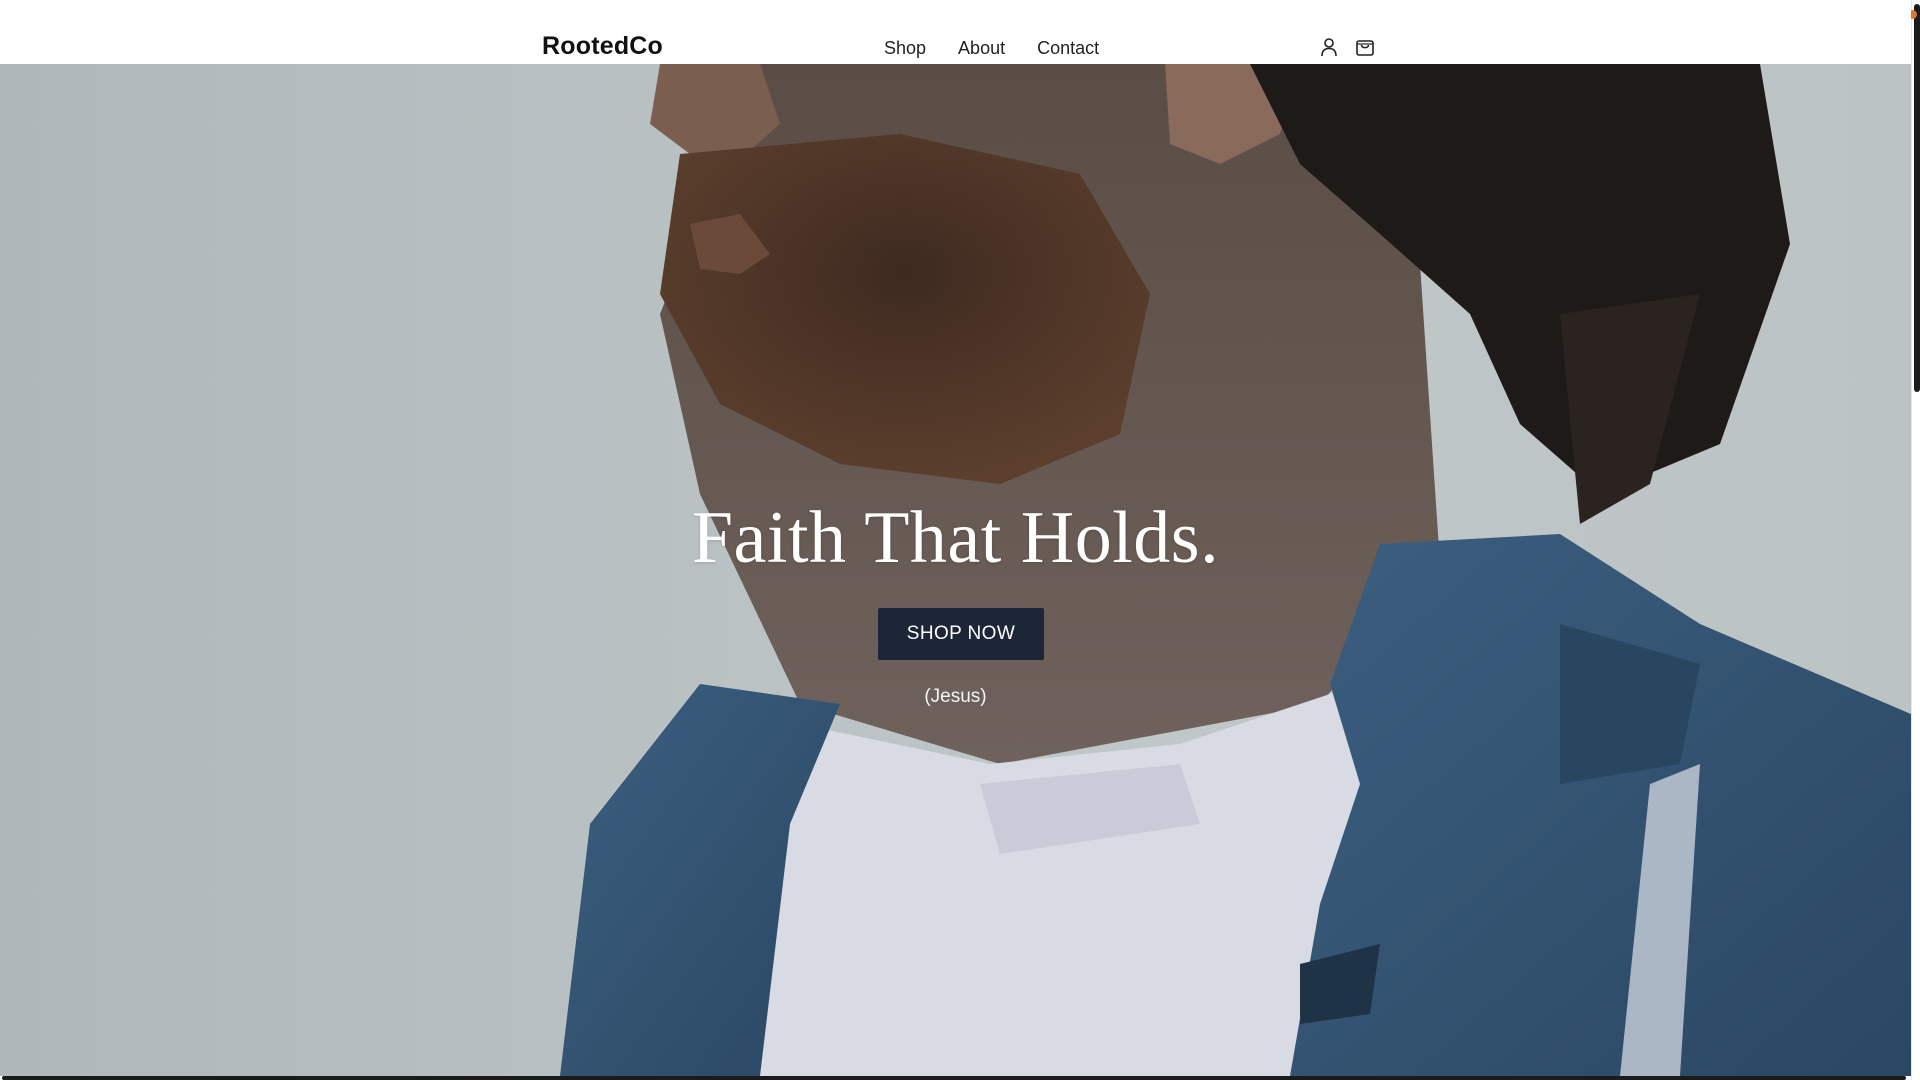 The width and height of the screenshot is (1920, 1080). I want to click on cart-icon, so click(1365, 47).